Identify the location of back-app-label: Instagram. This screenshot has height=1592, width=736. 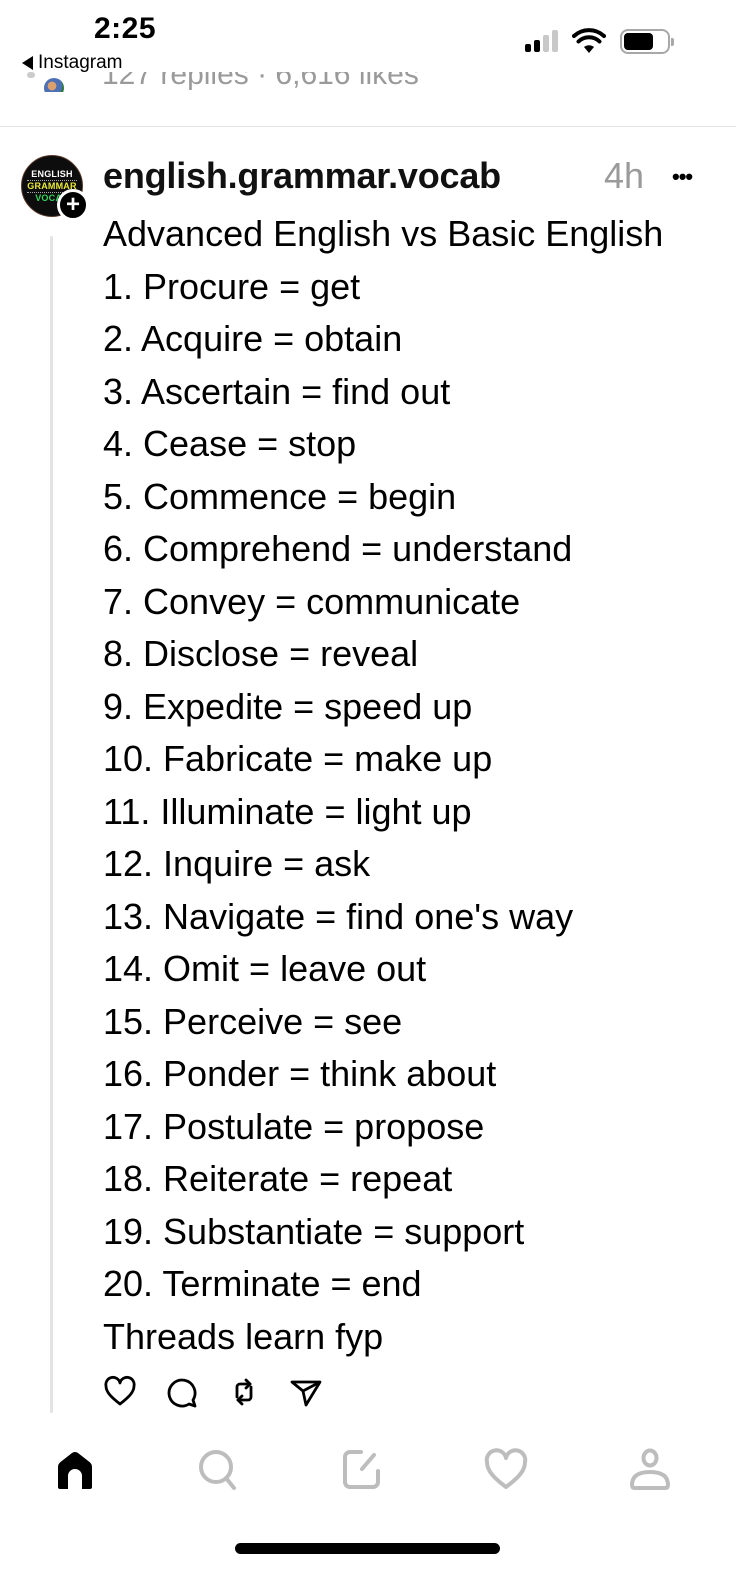
(80, 62).